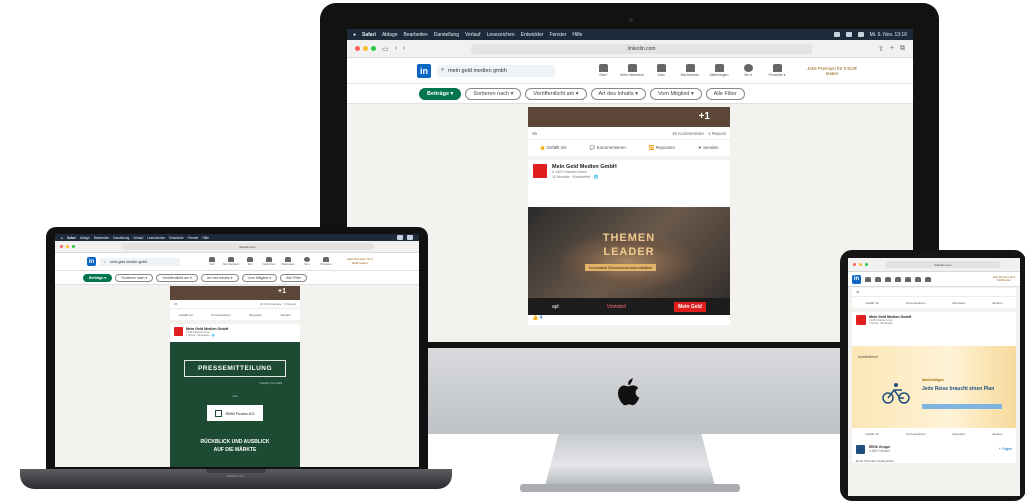  What do you see at coordinates (908, 279) in the screenshot?
I see `chat-icon` at bounding box center [908, 279].